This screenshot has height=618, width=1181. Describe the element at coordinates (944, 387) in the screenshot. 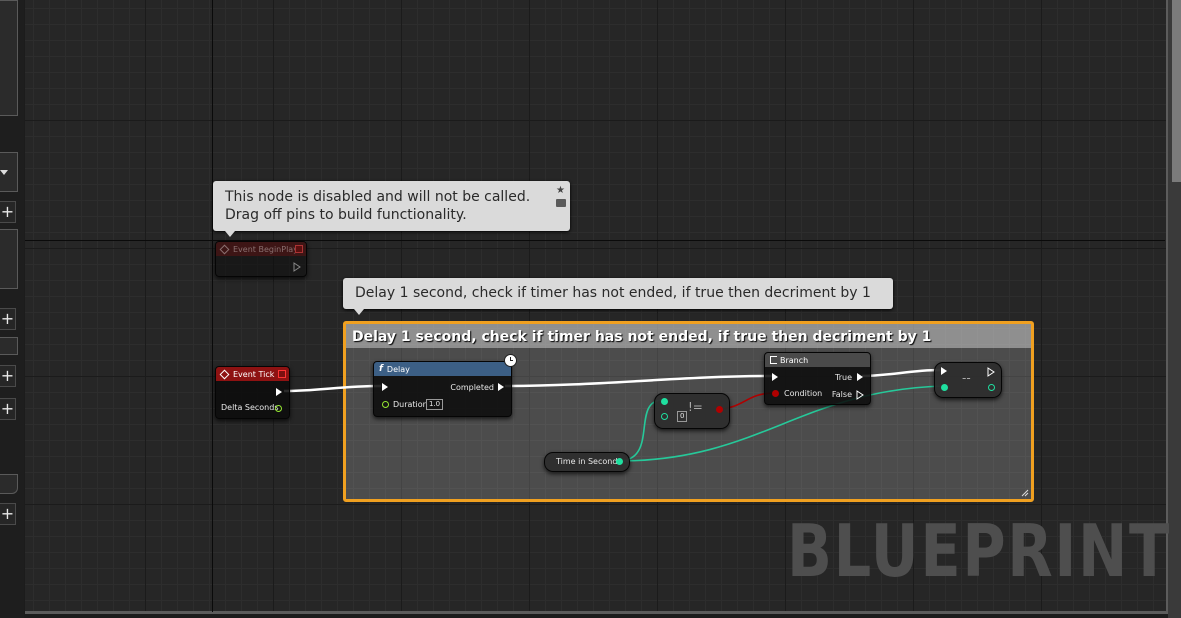

I see `int-in-pin` at that location.